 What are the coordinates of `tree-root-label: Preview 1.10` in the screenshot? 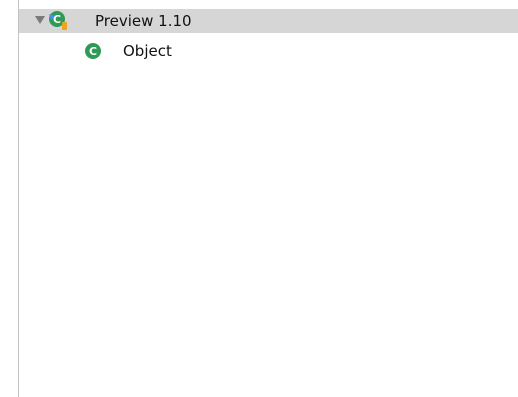 It's located at (143, 21).